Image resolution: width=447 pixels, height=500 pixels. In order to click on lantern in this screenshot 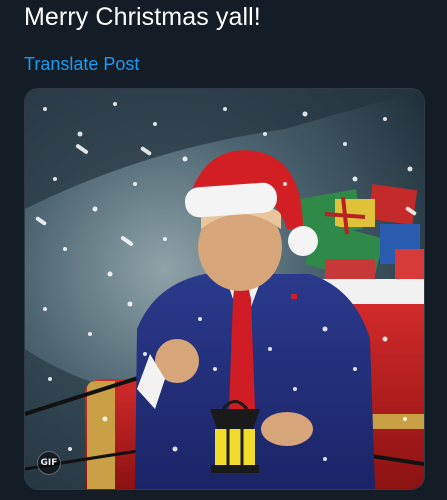, I will do `click(235, 436)`.